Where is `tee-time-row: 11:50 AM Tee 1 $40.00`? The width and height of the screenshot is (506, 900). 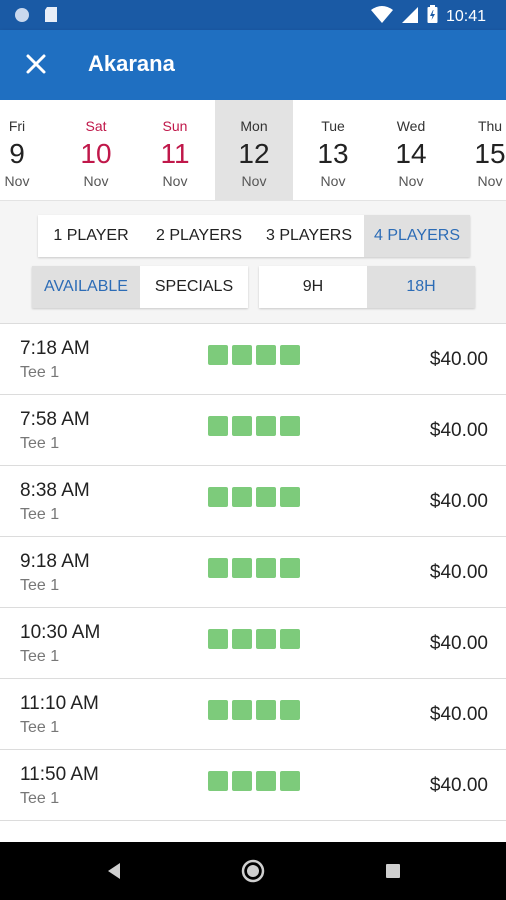
tee-time-row: 11:50 AM Tee 1 $40.00 is located at coordinates (253, 785).